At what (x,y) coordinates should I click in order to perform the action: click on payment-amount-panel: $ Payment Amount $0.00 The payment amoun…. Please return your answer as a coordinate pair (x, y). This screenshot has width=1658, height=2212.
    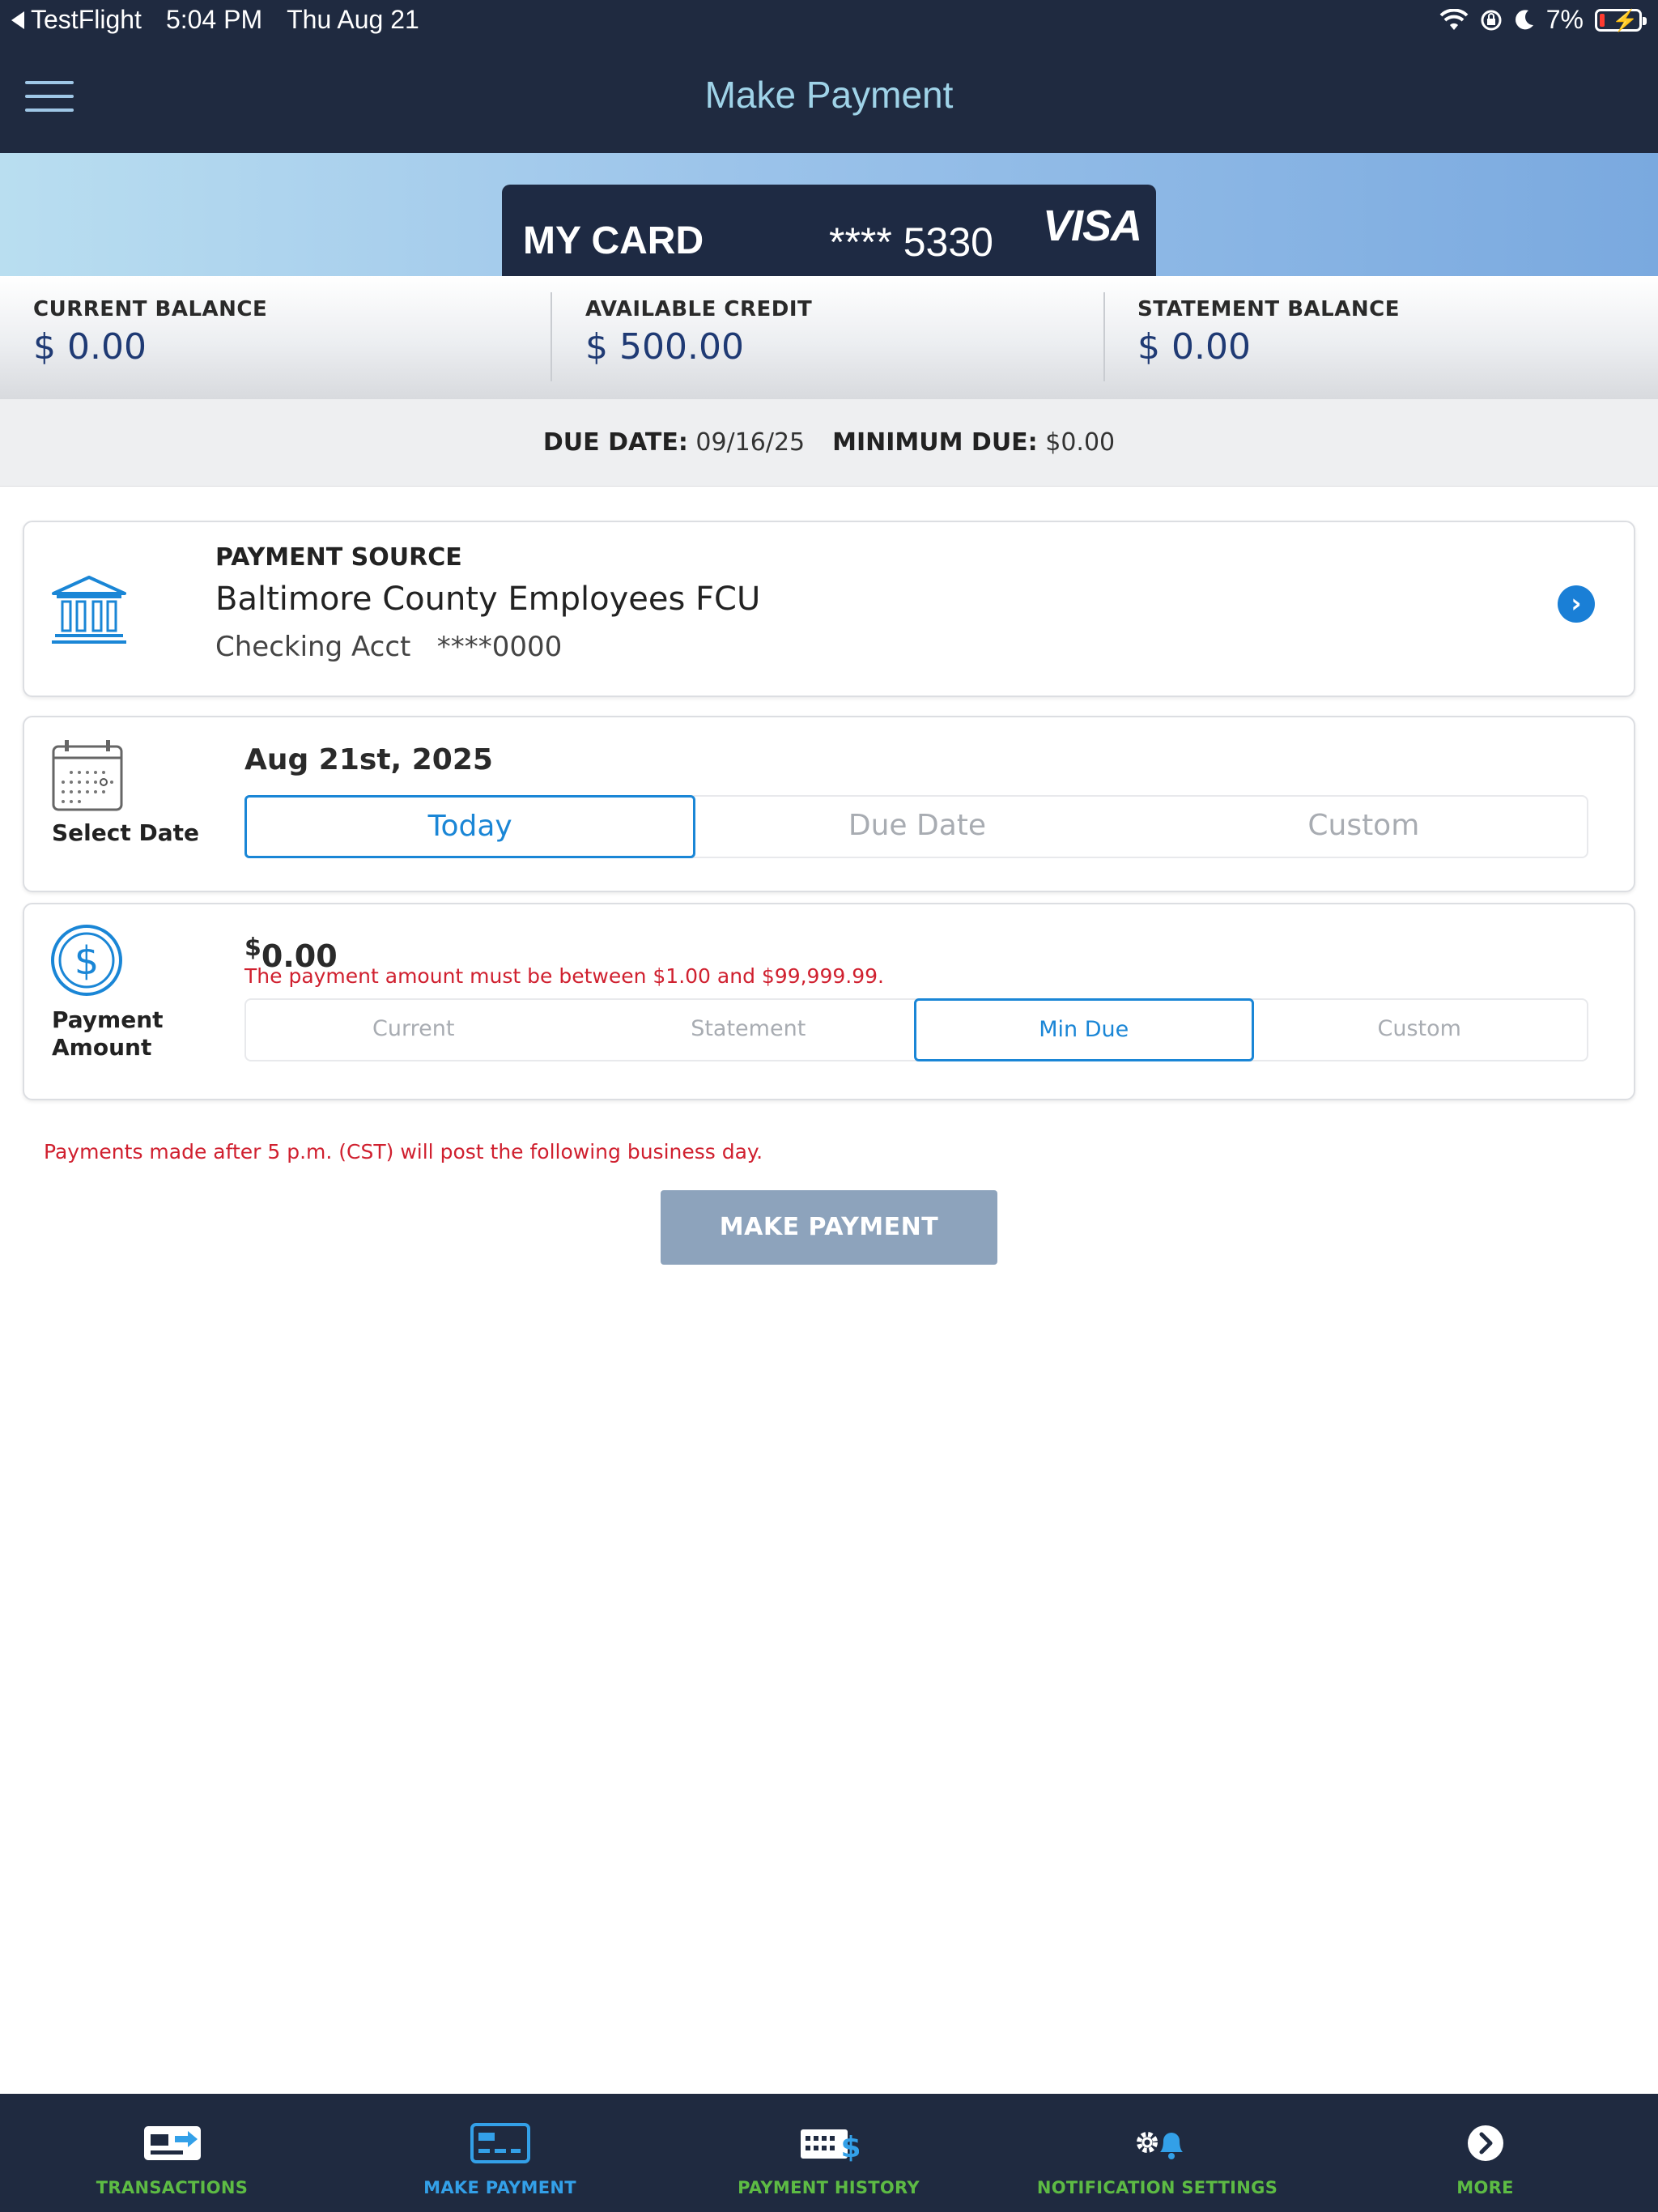
    Looking at the image, I should click on (829, 1002).